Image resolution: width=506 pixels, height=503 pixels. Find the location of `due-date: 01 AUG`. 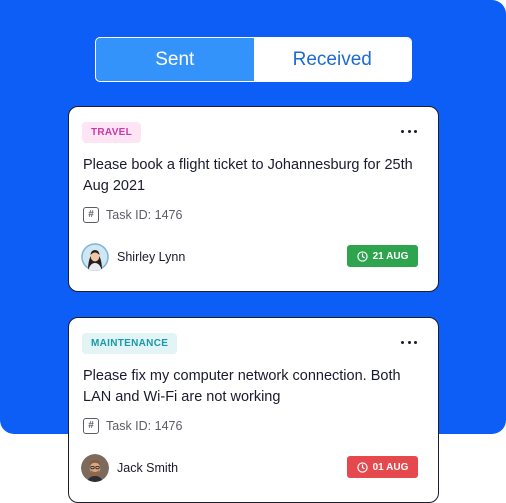

due-date: 01 AUG is located at coordinates (390, 467).